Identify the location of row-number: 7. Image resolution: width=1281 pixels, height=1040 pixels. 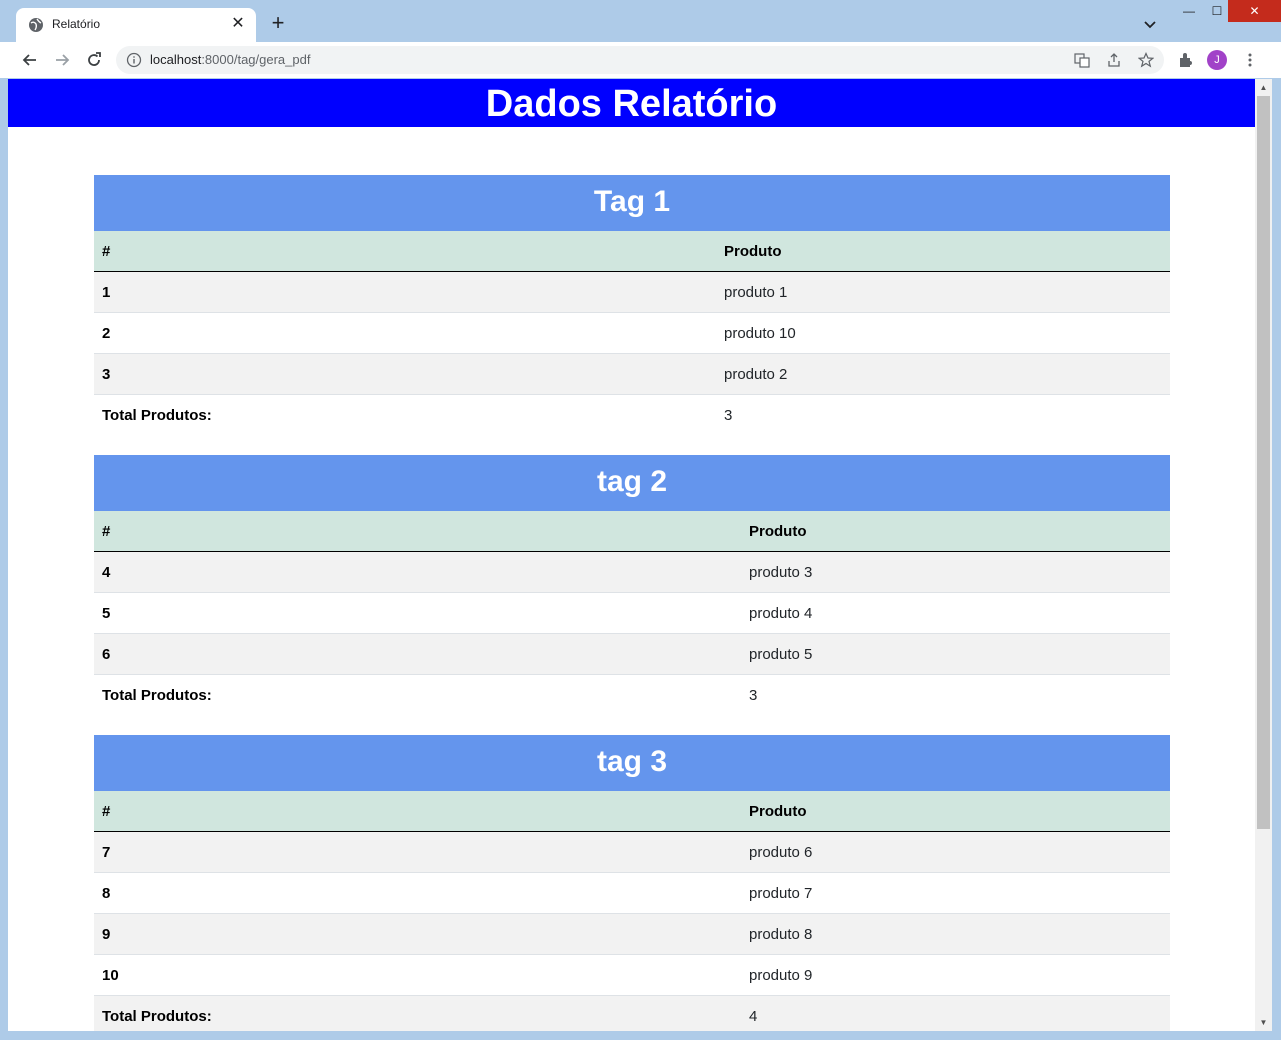
(417, 852).